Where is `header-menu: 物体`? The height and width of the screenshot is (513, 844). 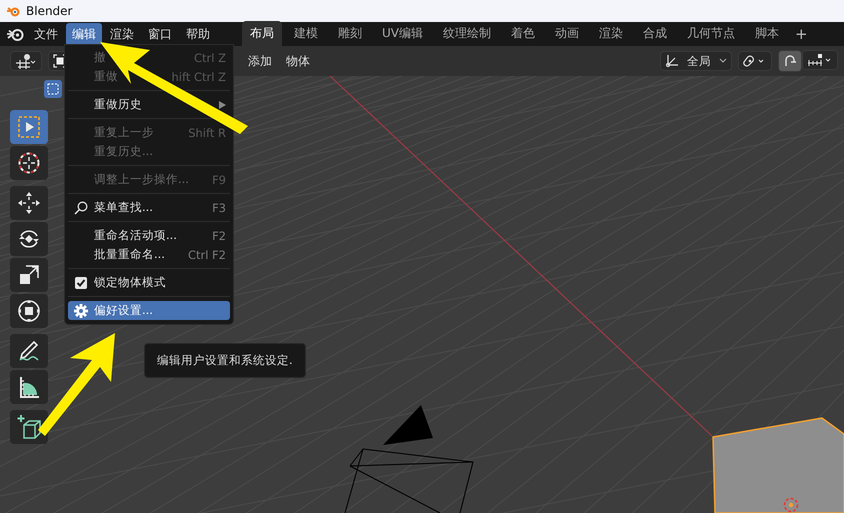
header-menu: 物体 is located at coordinates (298, 61).